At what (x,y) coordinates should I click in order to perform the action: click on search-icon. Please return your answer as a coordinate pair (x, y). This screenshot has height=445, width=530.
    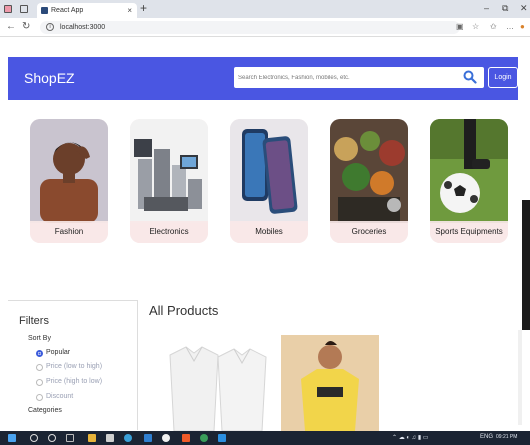
    Looking at the image, I should click on (470, 77).